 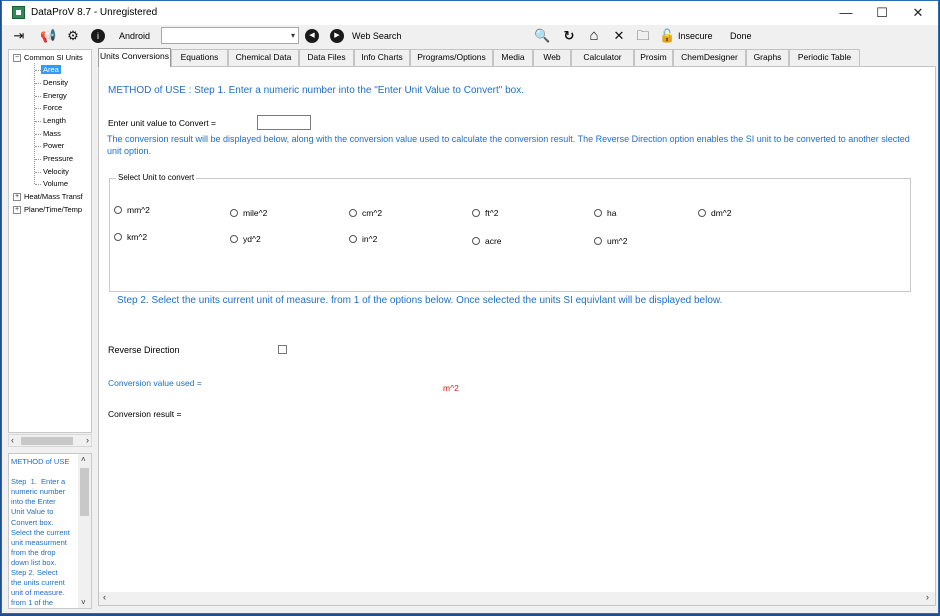 What do you see at coordinates (709, 57) in the screenshot?
I see `tab-chemdesigner: ChemDesigner` at bounding box center [709, 57].